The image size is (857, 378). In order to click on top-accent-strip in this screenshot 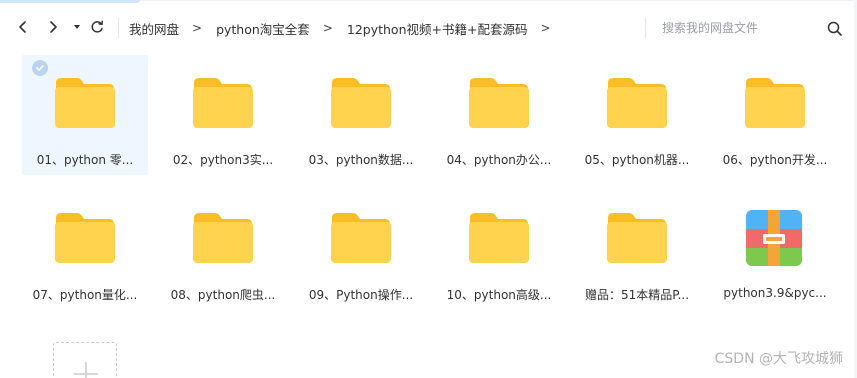, I will do `click(70, 1)`.